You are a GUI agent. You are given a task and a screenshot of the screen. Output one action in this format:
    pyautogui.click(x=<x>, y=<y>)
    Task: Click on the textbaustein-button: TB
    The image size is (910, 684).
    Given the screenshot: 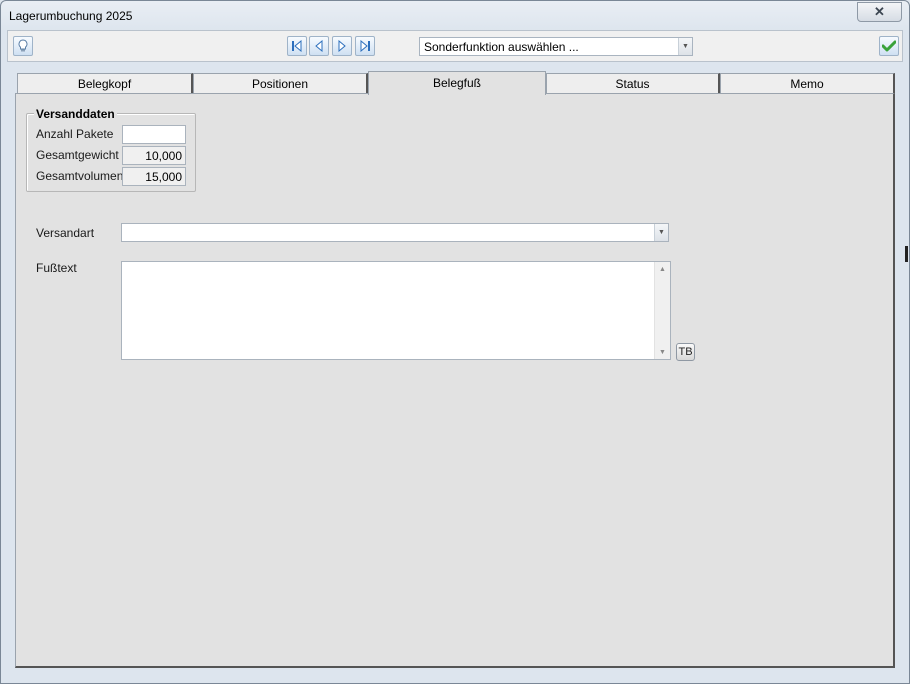 What is the action you would take?
    pyautogui.click(x=685, y=352)
    